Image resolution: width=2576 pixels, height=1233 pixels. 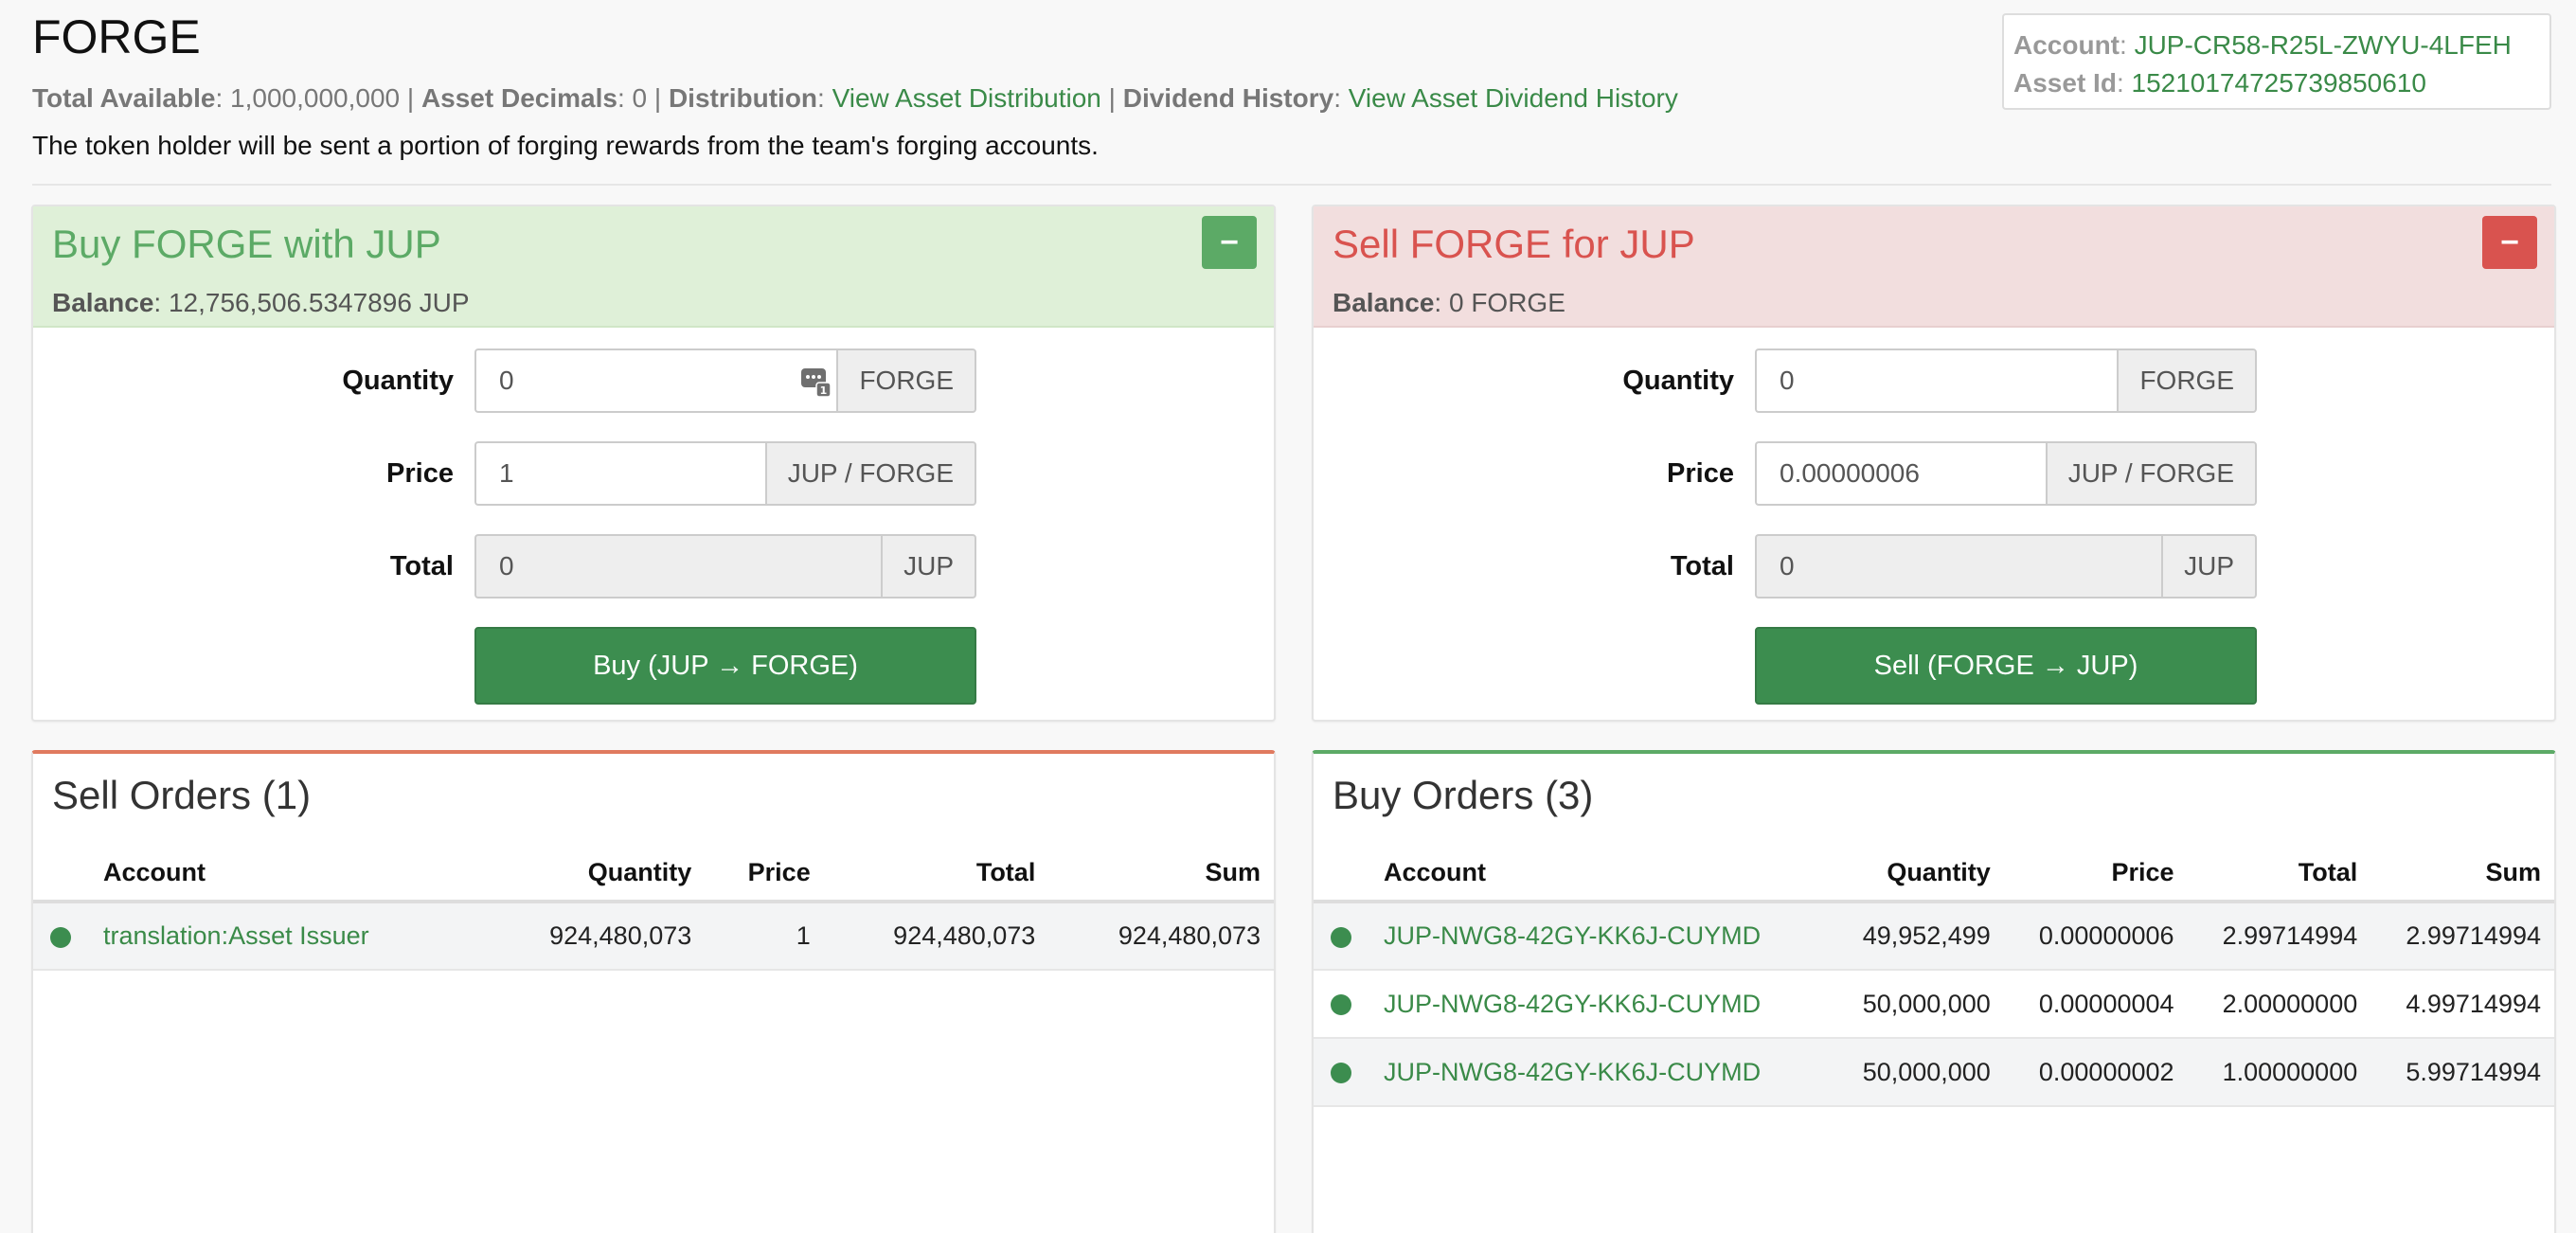 What do you see at coordinates (518, 98) in the screenshot?
I see `decimals-label: Asset Decimals` at bounding box center [518, 98].